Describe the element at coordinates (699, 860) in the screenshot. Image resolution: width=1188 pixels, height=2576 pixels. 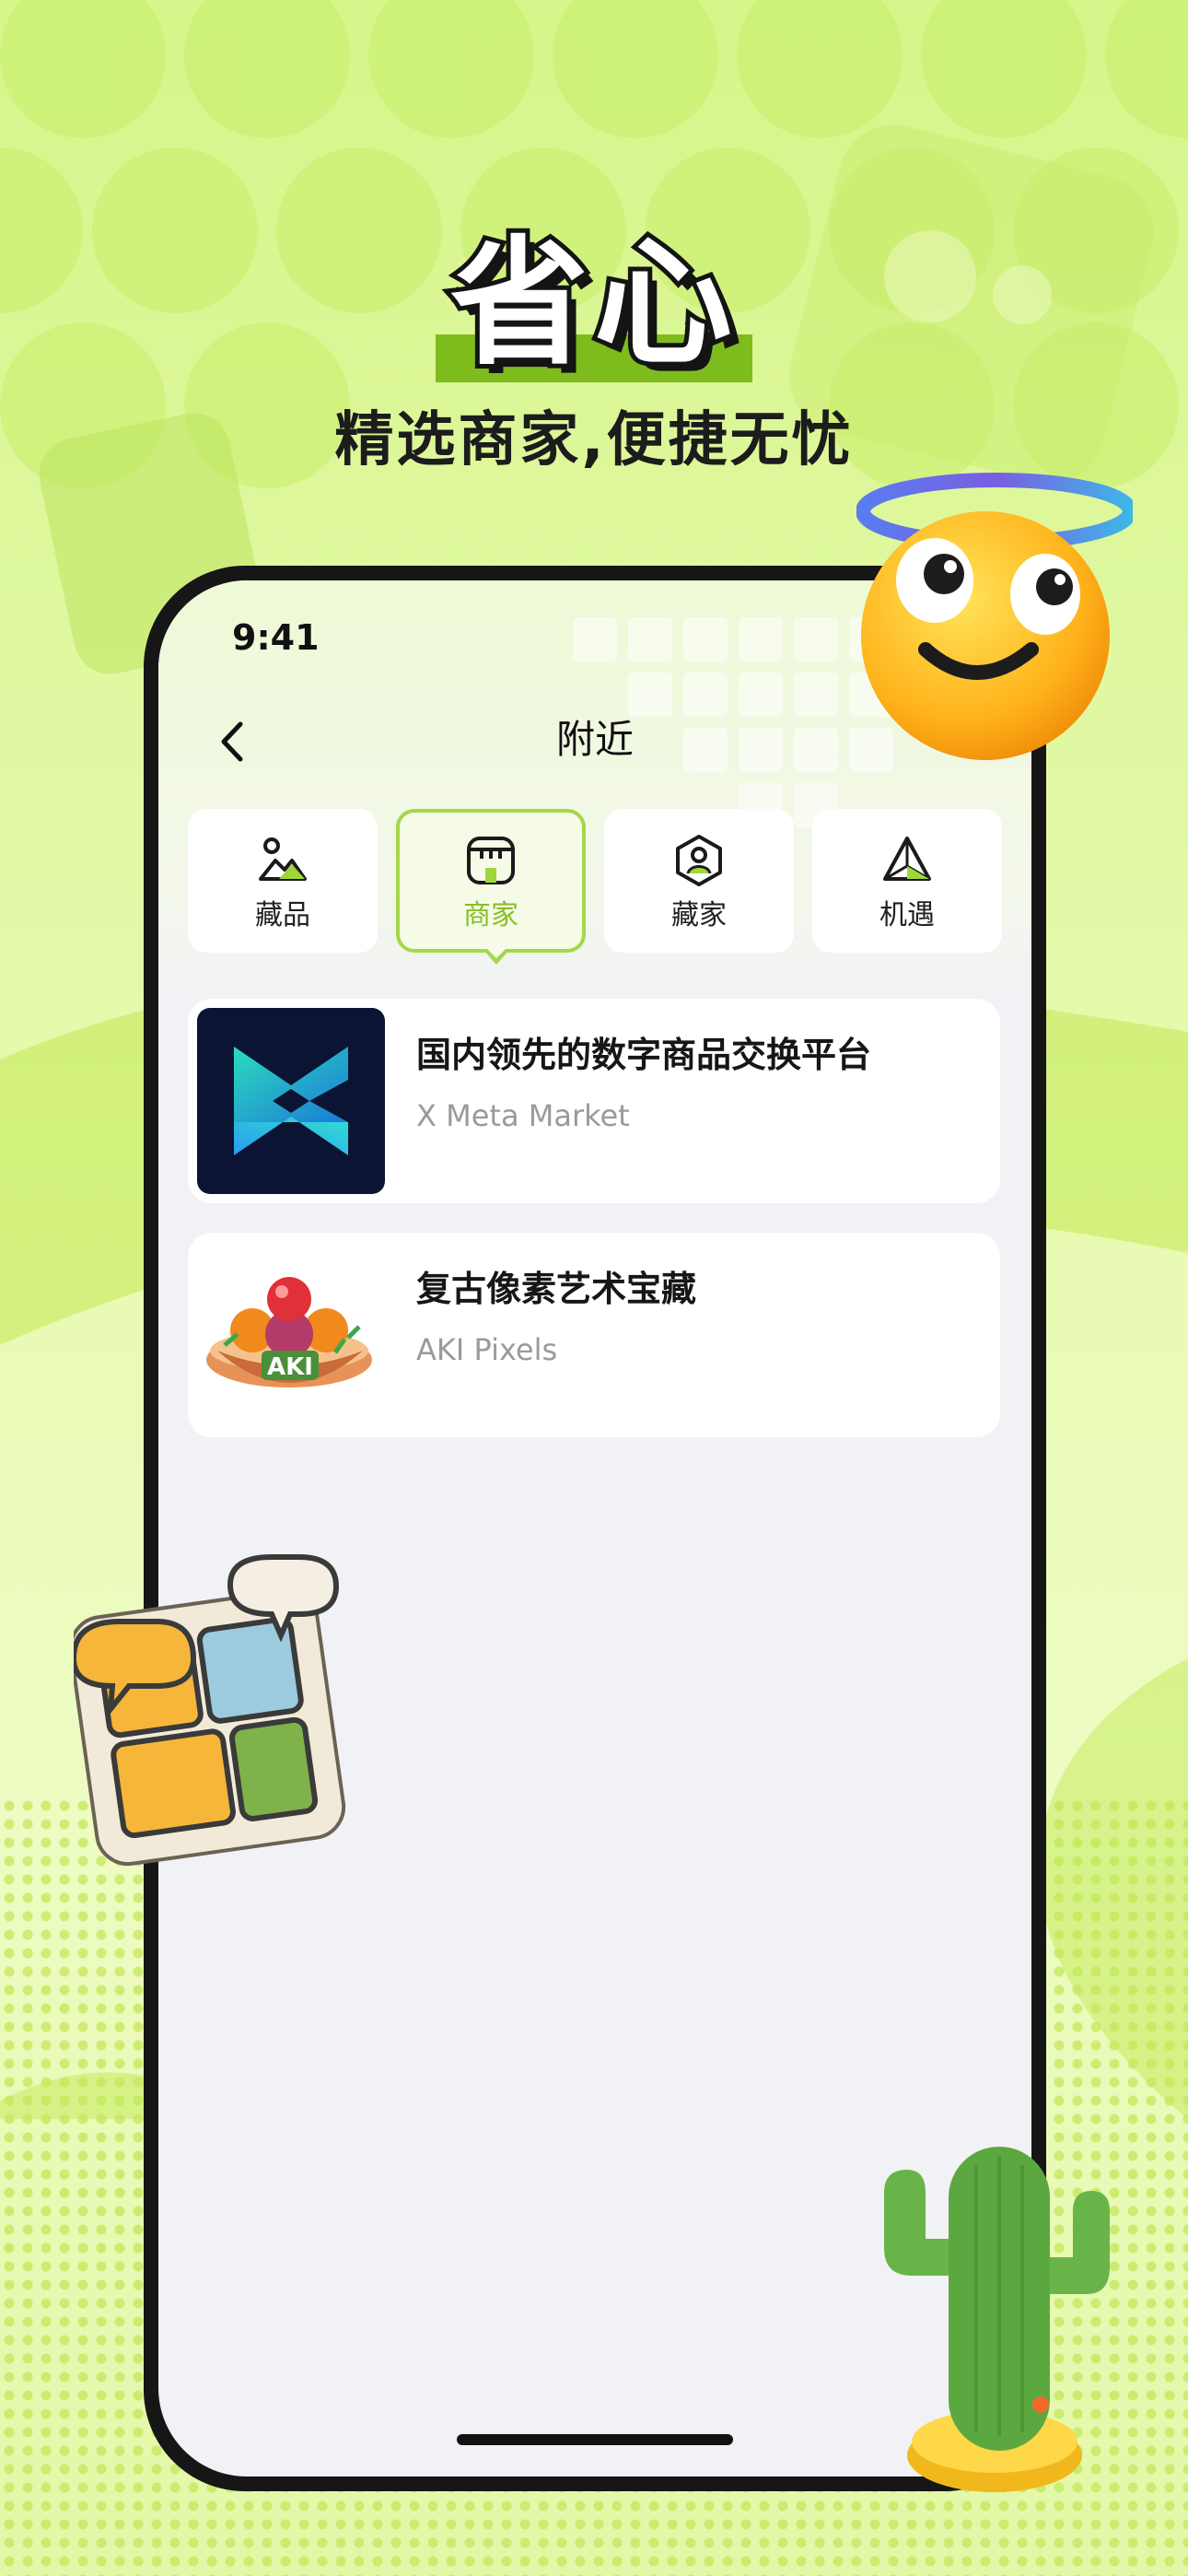
I see `collector-icon` at that location.